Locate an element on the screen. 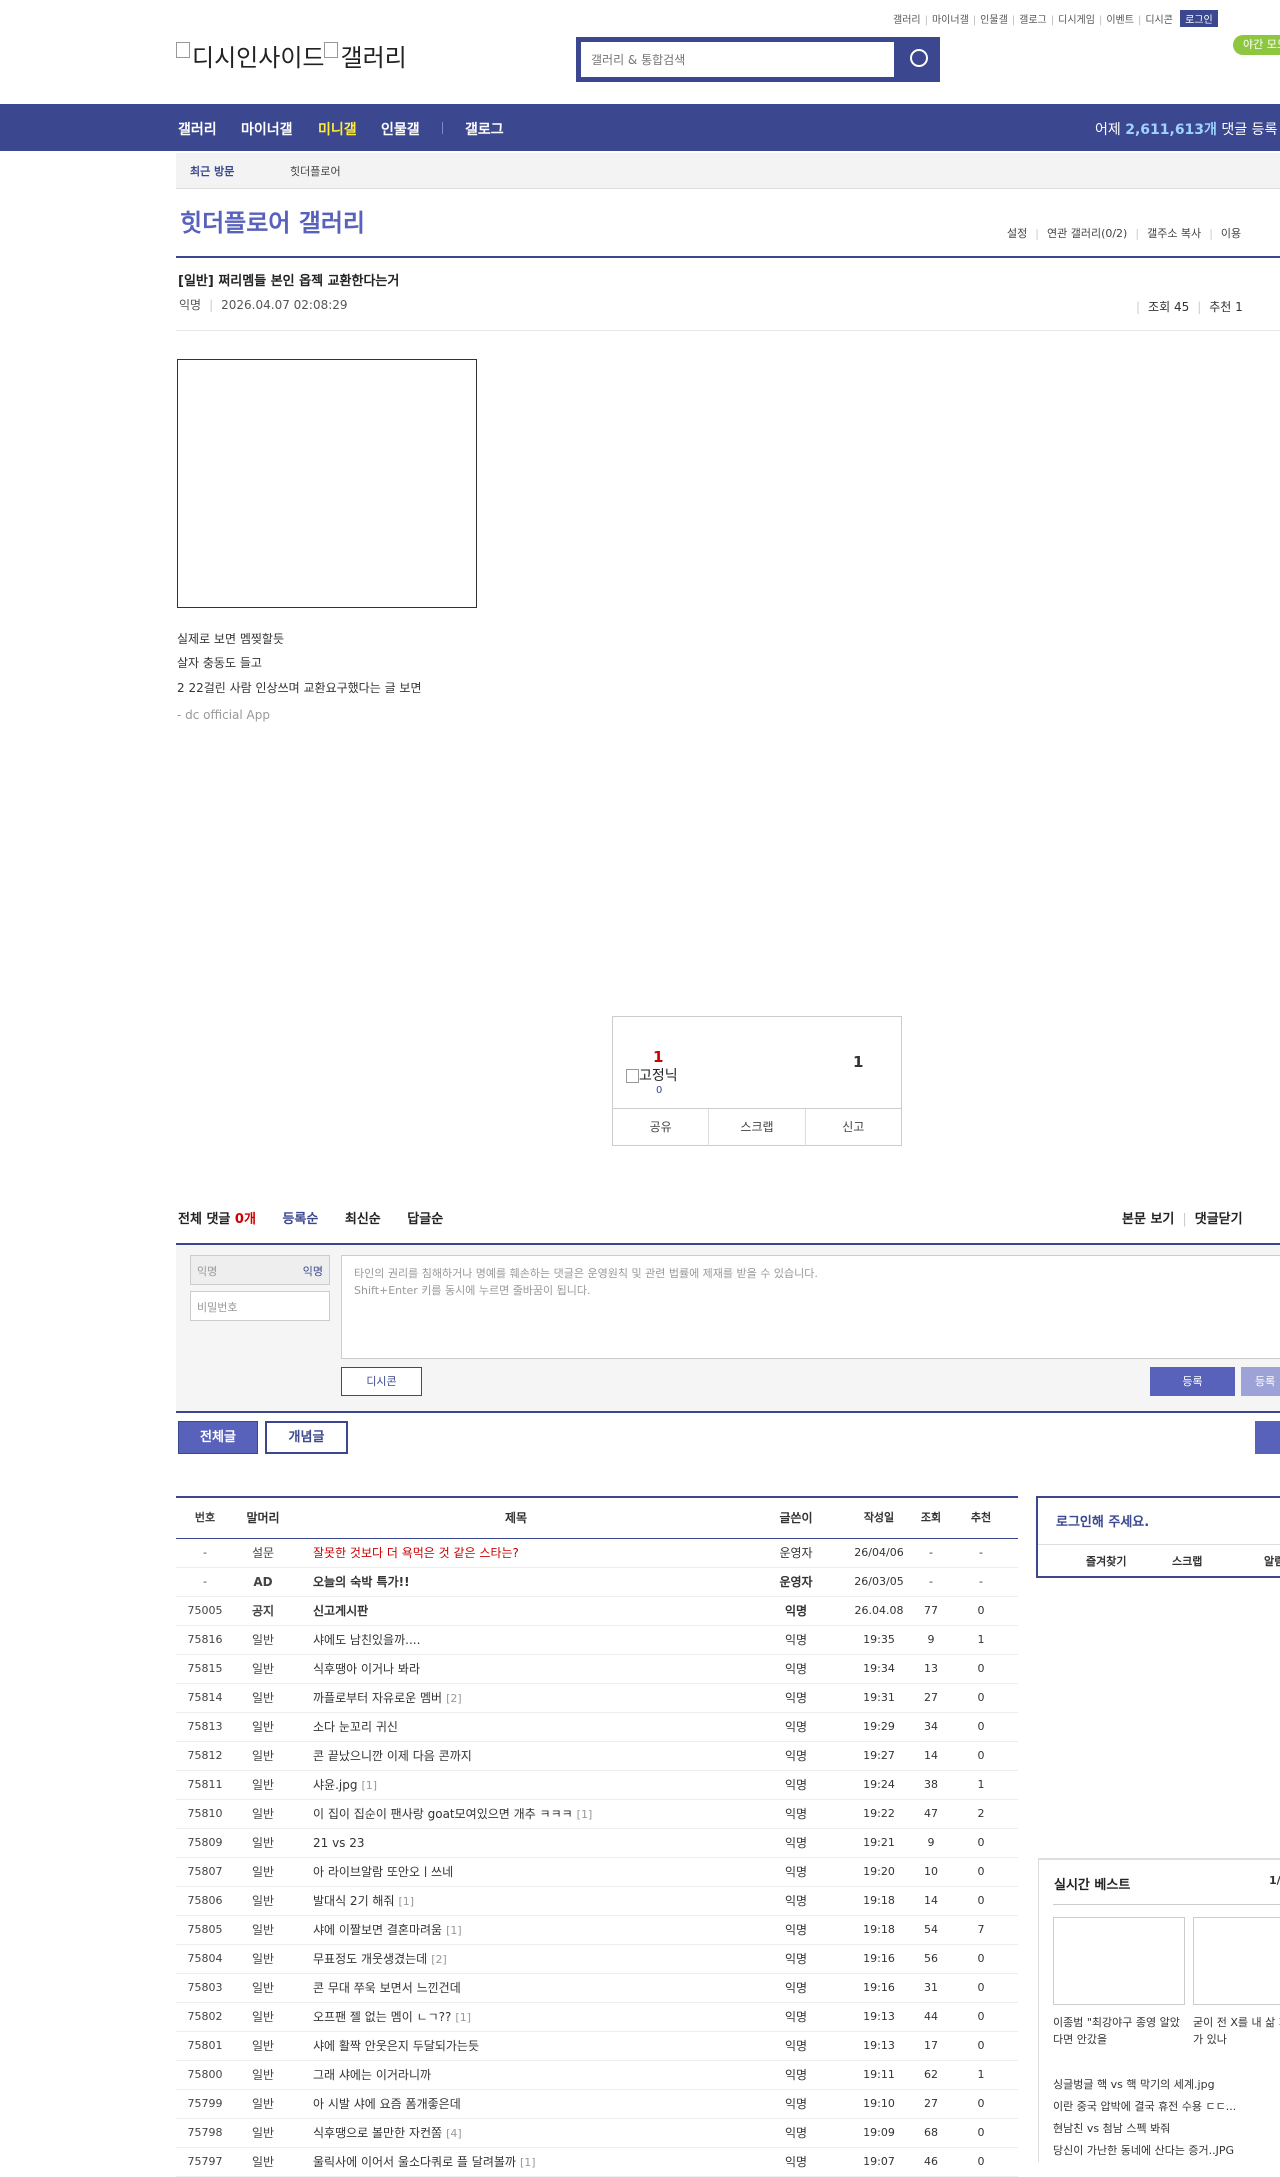  gallery-settings-link: 설정 is located at coordinates (1017, 233).